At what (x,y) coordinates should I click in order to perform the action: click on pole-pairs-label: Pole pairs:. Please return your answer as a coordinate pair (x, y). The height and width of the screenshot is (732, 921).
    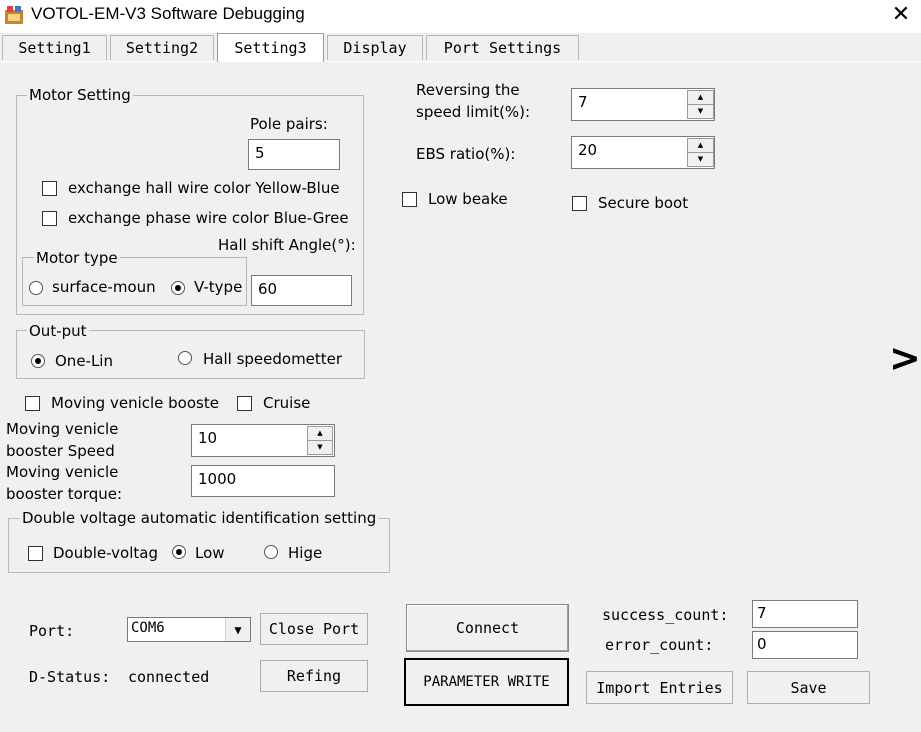
    Looking at the image, I should click on (289, 124).